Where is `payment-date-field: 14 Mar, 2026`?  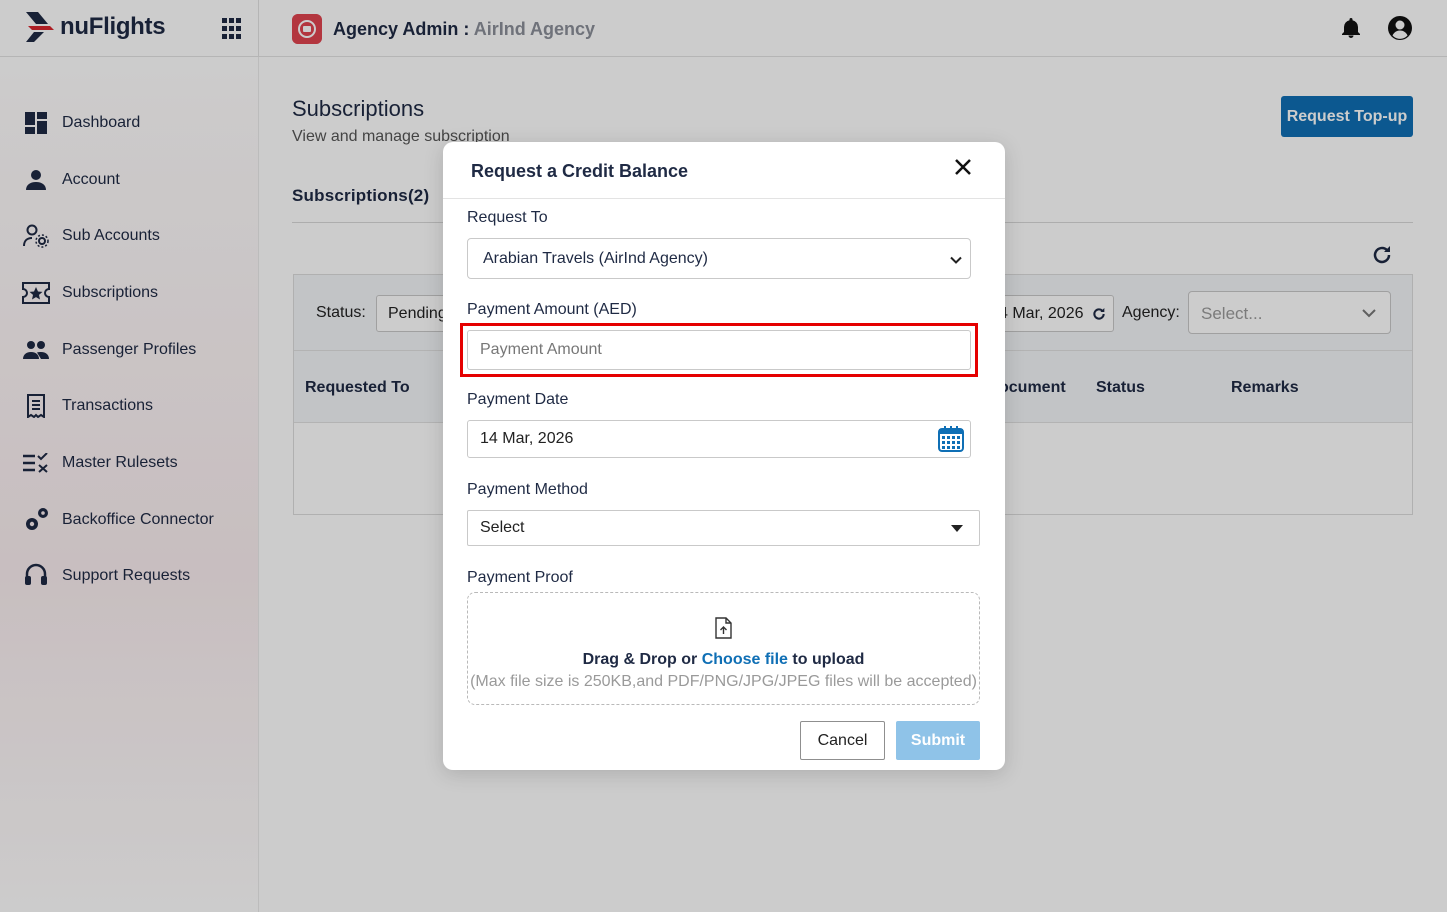 payment-date-field: 14 Mar, 2026 is located at coordinates (719, 439).